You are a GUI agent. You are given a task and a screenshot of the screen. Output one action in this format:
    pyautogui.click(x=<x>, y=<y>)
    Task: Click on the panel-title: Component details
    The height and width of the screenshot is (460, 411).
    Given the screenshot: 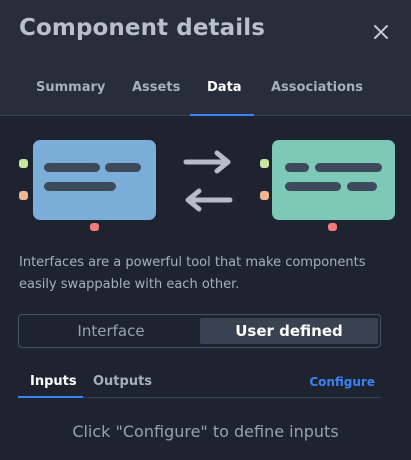 What is the action you would take?
    pyautogui.click(x=142, y=28)
    